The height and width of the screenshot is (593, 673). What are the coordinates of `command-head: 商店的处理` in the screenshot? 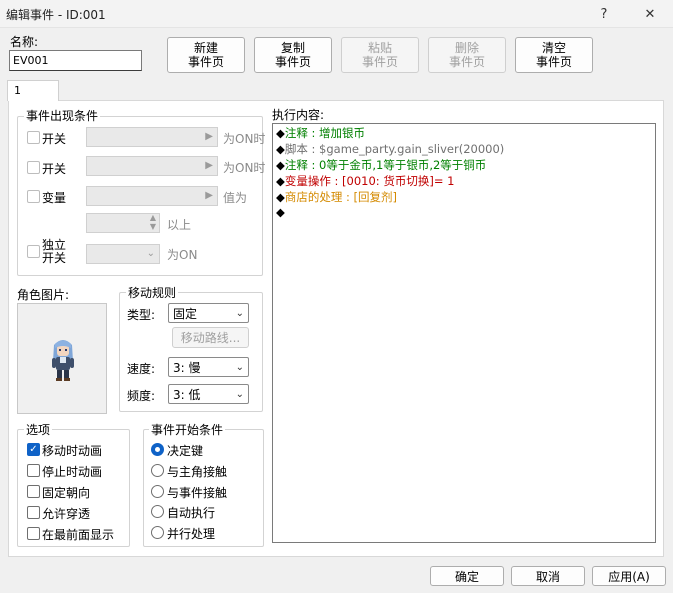 It's located at (313, 197).